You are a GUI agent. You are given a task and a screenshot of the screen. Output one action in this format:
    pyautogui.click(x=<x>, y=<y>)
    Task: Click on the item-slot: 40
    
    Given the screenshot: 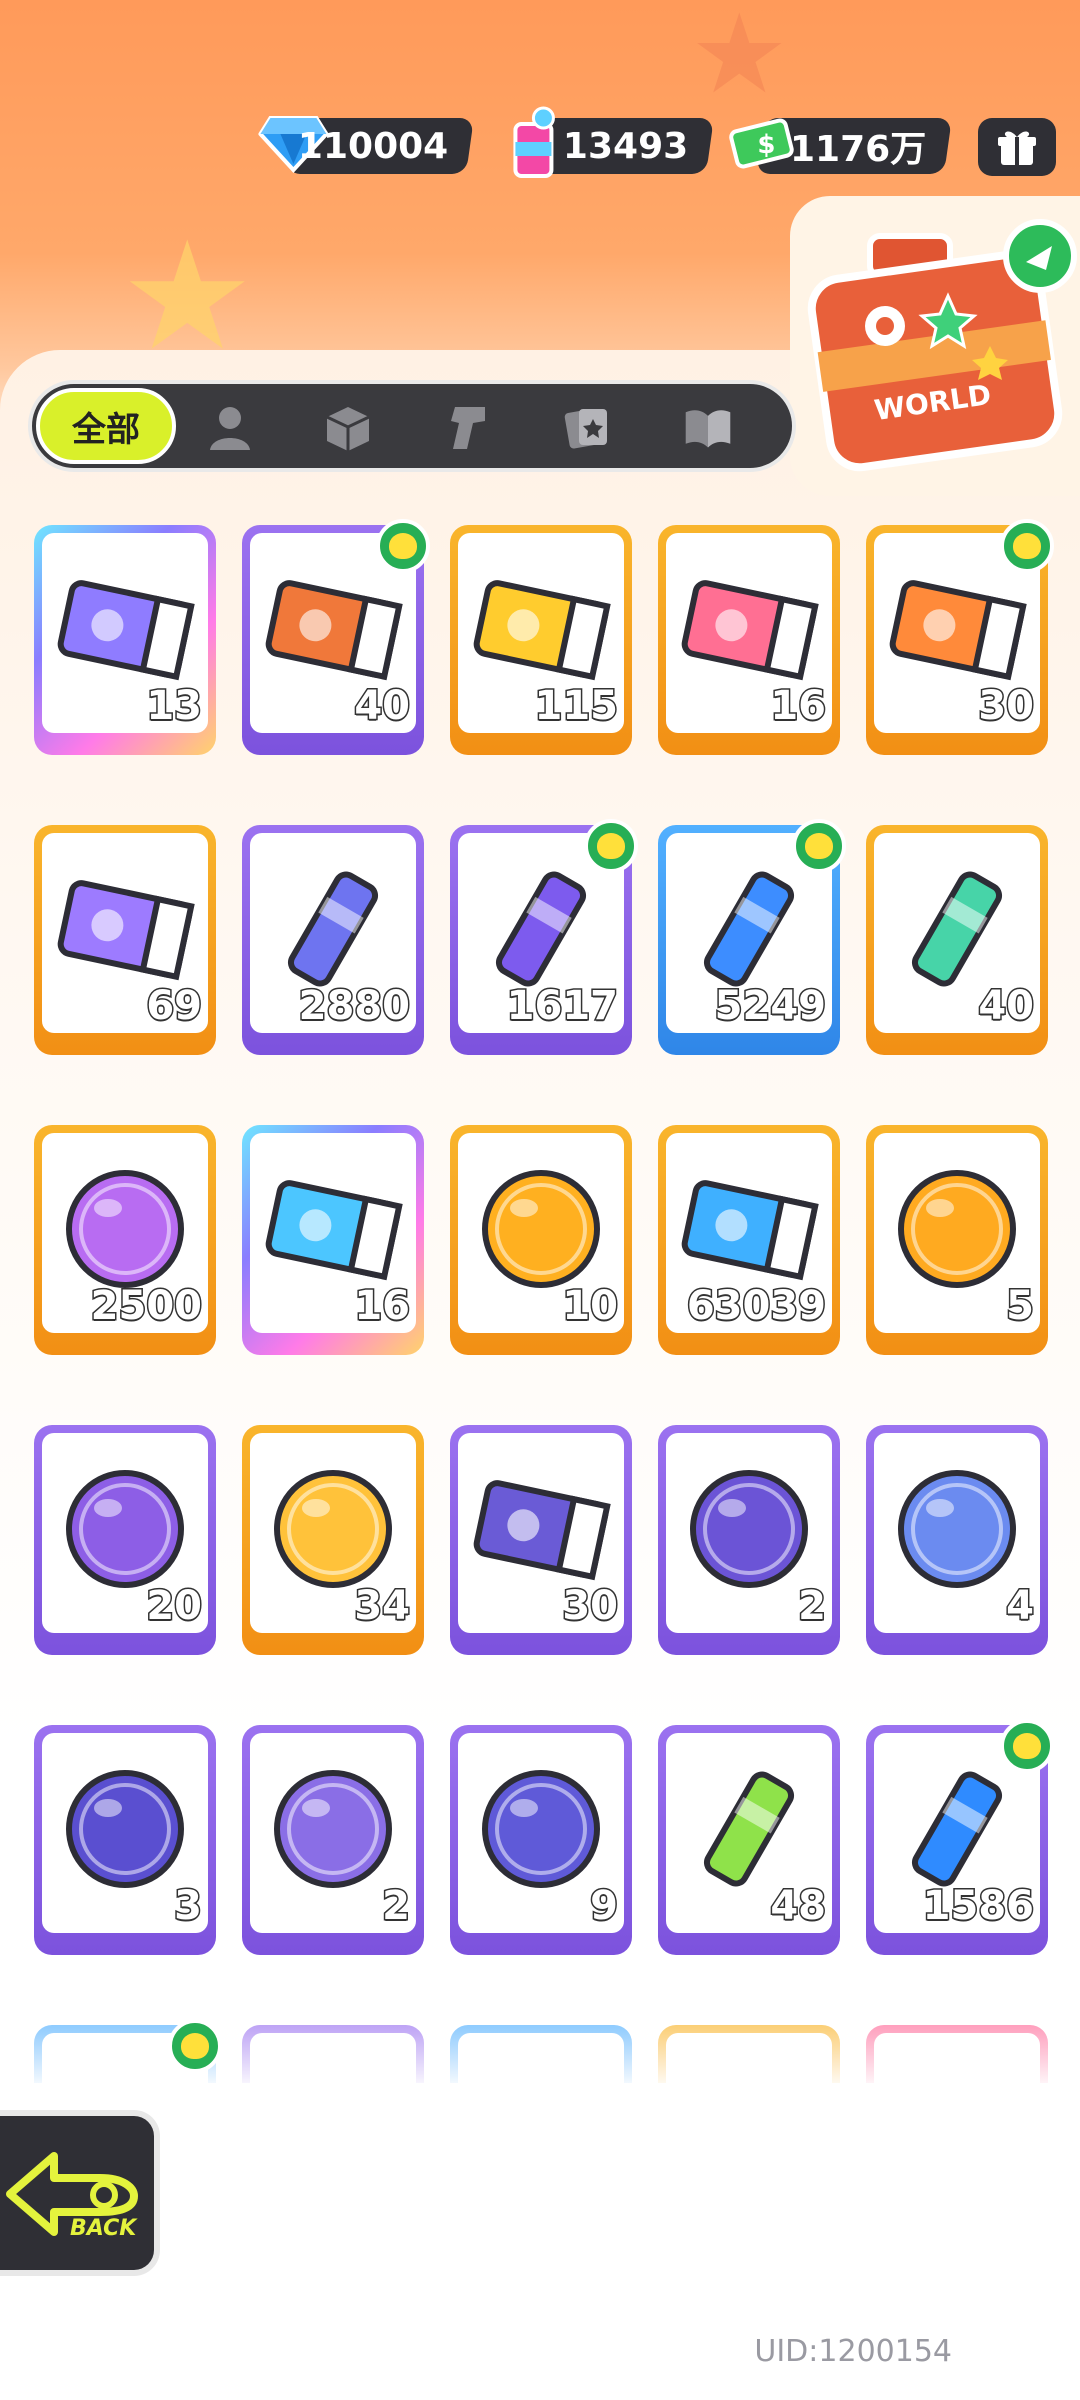 What is the action you would take?
    pyautogui.click(x=957, y=933)
    